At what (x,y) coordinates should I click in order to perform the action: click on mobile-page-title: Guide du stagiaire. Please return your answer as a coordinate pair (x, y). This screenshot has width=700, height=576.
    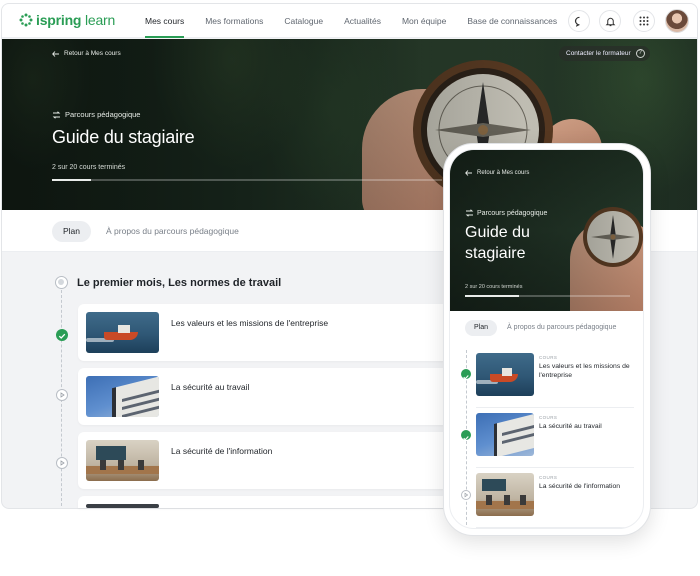
    Looking at the image, I should click on (497, 243).